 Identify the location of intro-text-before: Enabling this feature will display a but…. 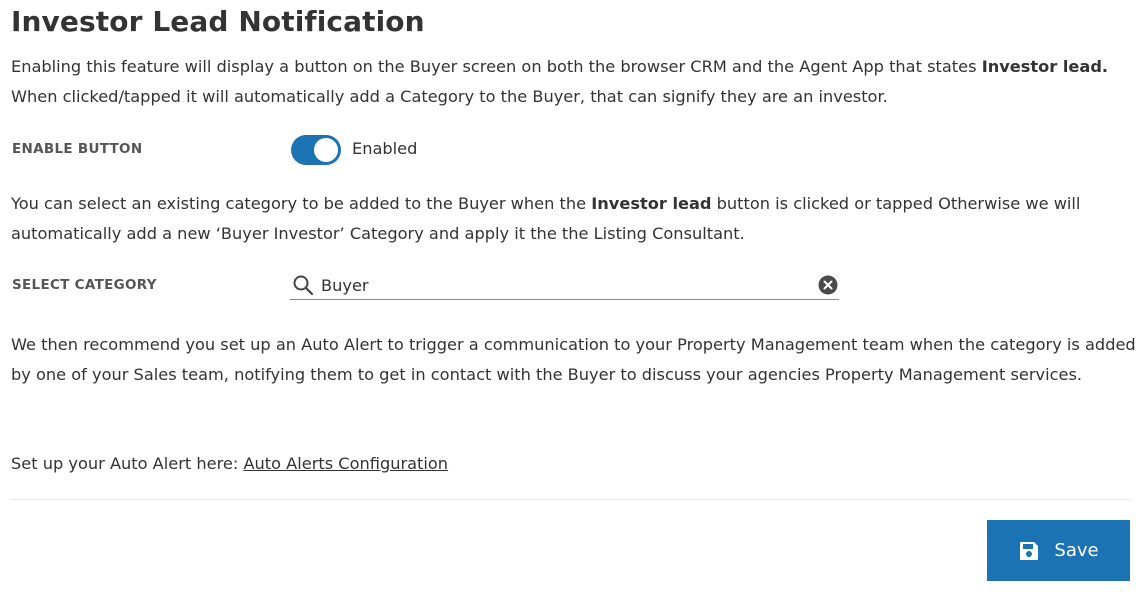
(496, 66).